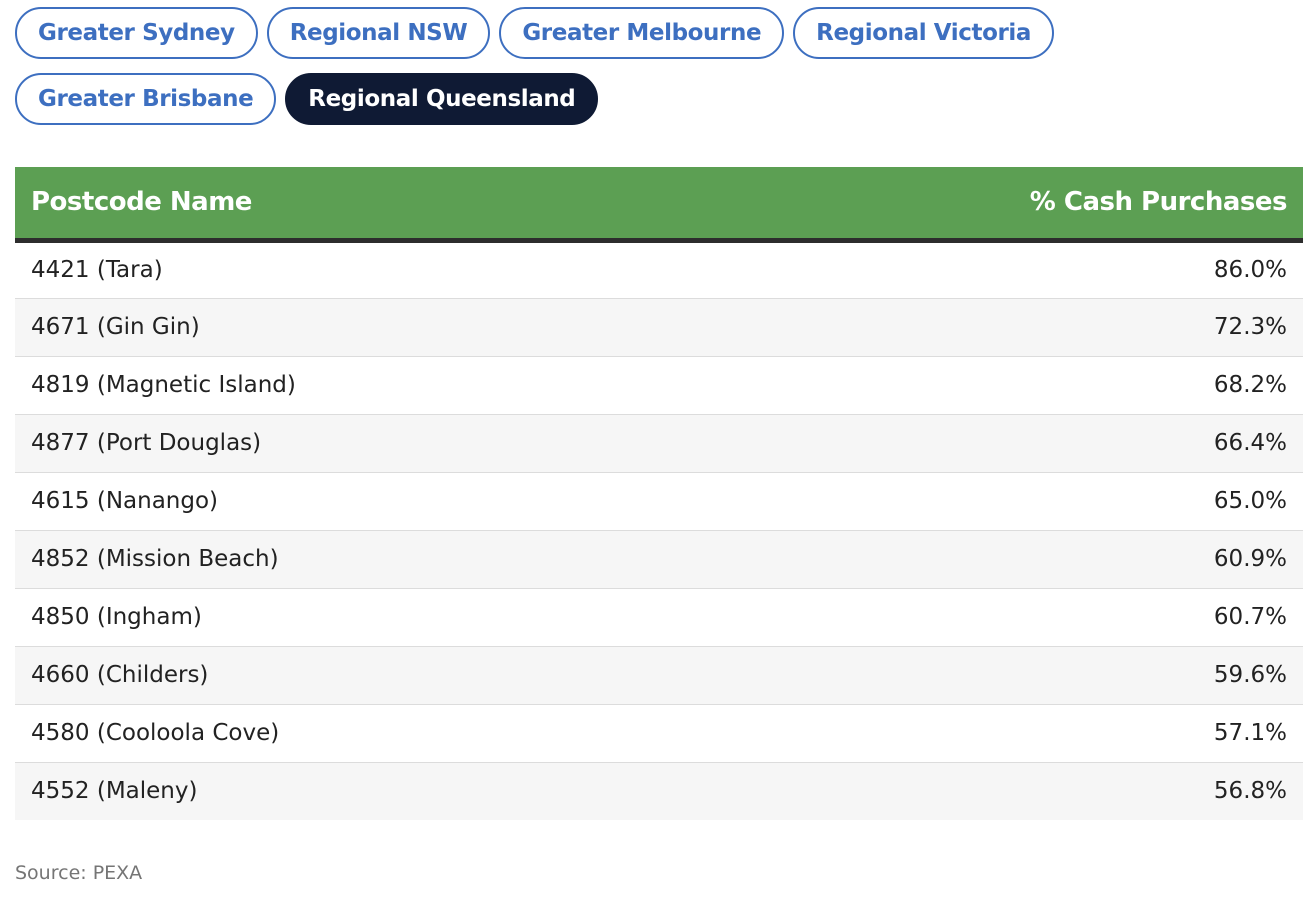  I want to click on tab-regional-queensland: Regional Queensland, so click(442, 99).